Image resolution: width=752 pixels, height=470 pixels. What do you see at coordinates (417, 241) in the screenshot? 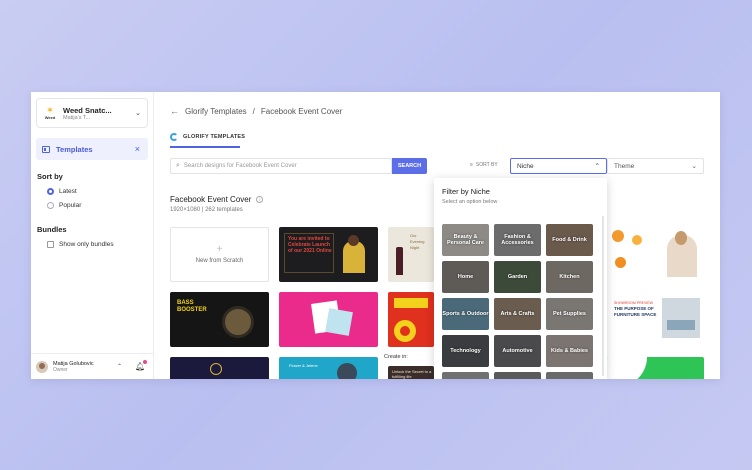
I see `card-text: Our Evening Night` at bounding box center [417, 241].